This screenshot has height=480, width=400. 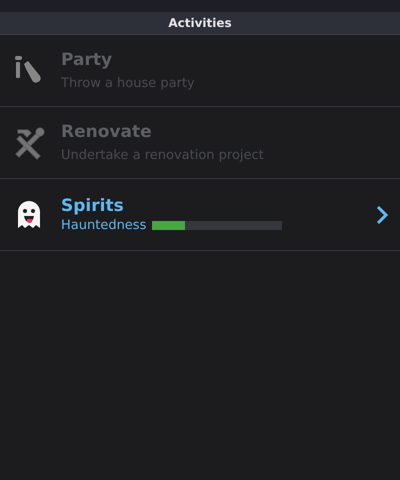 What do you see at coordinates (107, 132) in the screenshot?
I see `activity-title: Renovate` at bounding box center [107, 132].